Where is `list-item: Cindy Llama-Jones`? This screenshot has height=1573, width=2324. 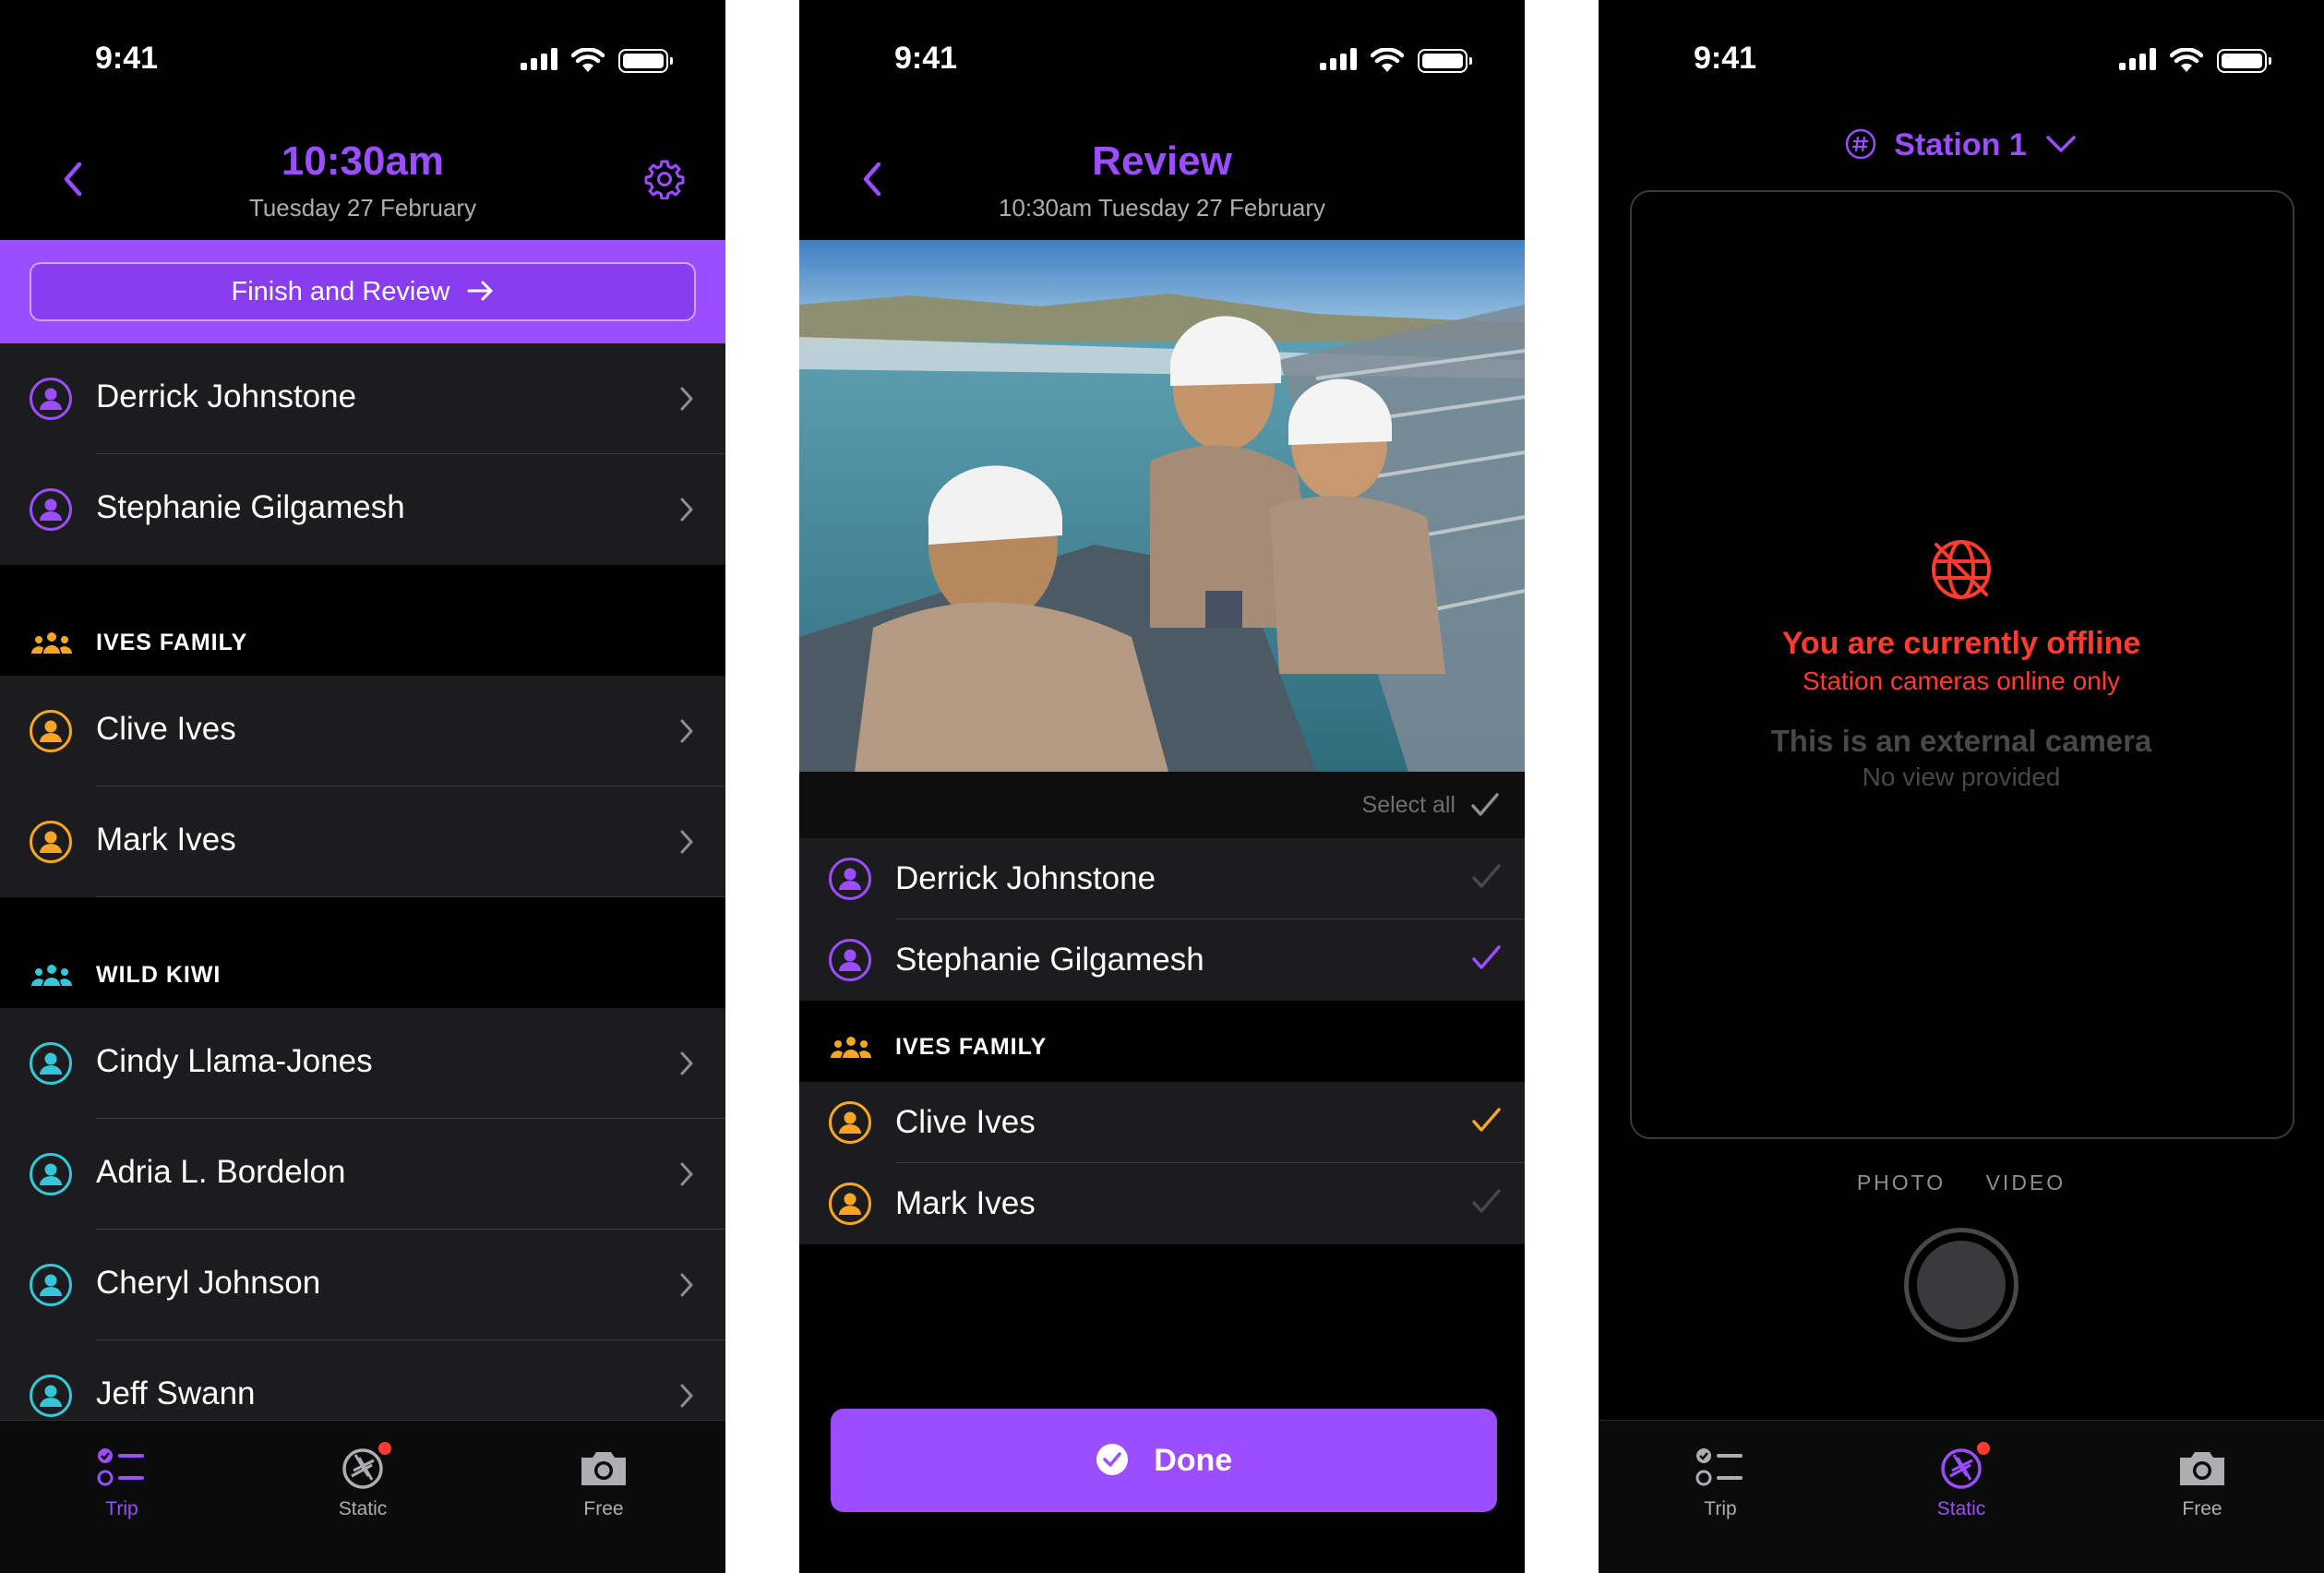
list-item: Cindy Llama-Jones is located at coordinates (362, 1063).